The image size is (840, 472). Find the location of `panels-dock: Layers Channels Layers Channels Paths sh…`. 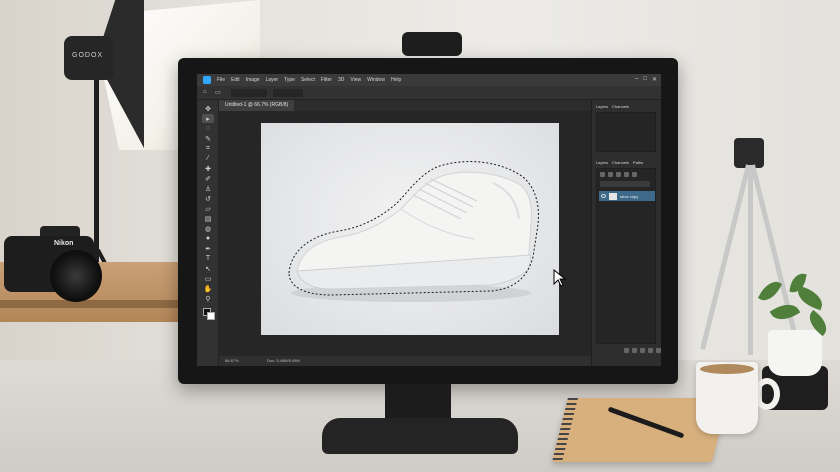

panels-dock: Layers Channels Layers Channels Paths sh… is located at coordinates (626, 233).